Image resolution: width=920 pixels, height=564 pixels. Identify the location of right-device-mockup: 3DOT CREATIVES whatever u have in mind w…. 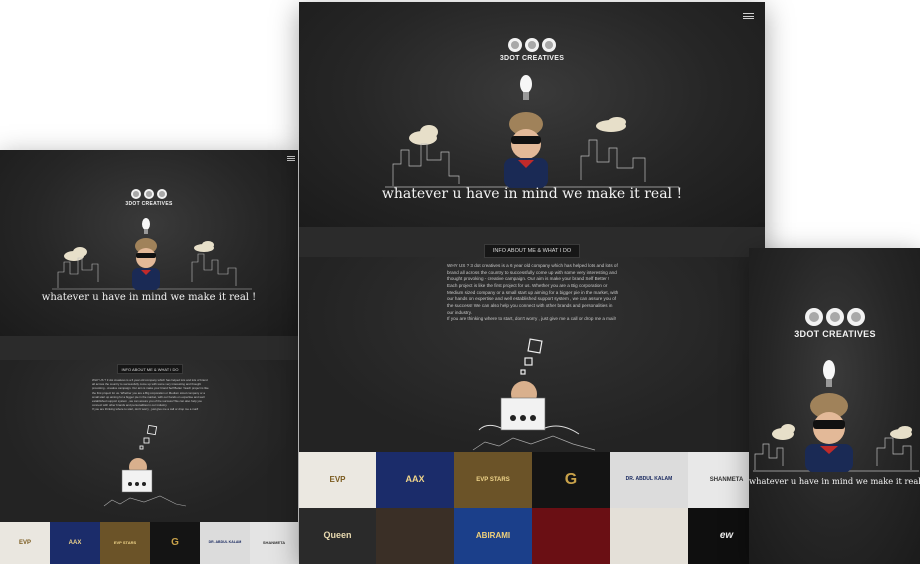
(834, 406).